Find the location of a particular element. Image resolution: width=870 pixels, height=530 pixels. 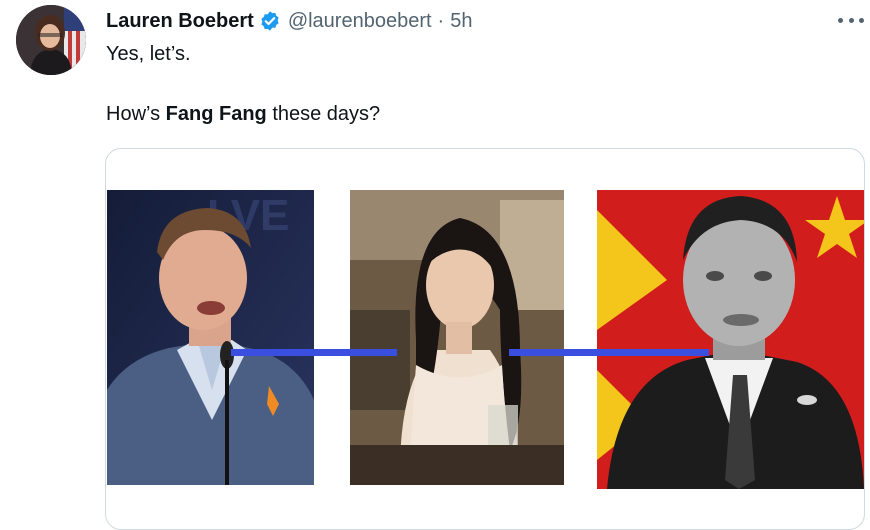

text-bold-name: Fang Fang is located at coordinates (216, 114).